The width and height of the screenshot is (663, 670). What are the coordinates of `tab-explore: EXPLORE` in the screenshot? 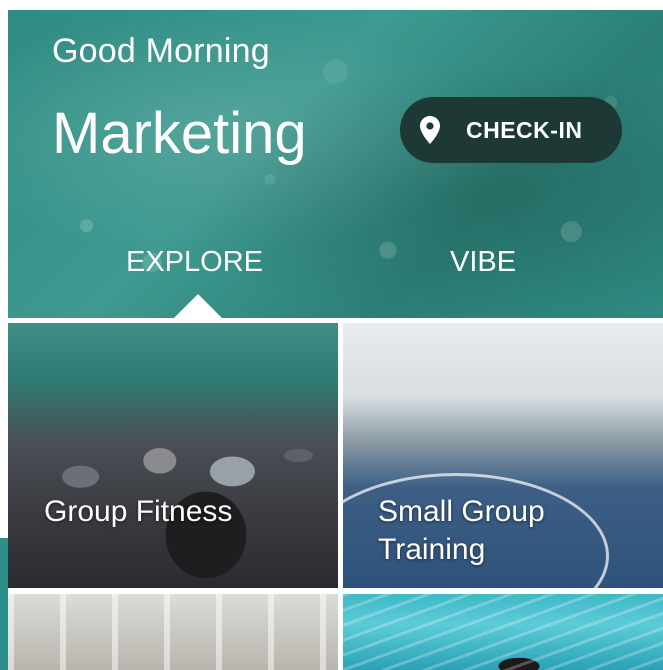 It's located at (194, 262).